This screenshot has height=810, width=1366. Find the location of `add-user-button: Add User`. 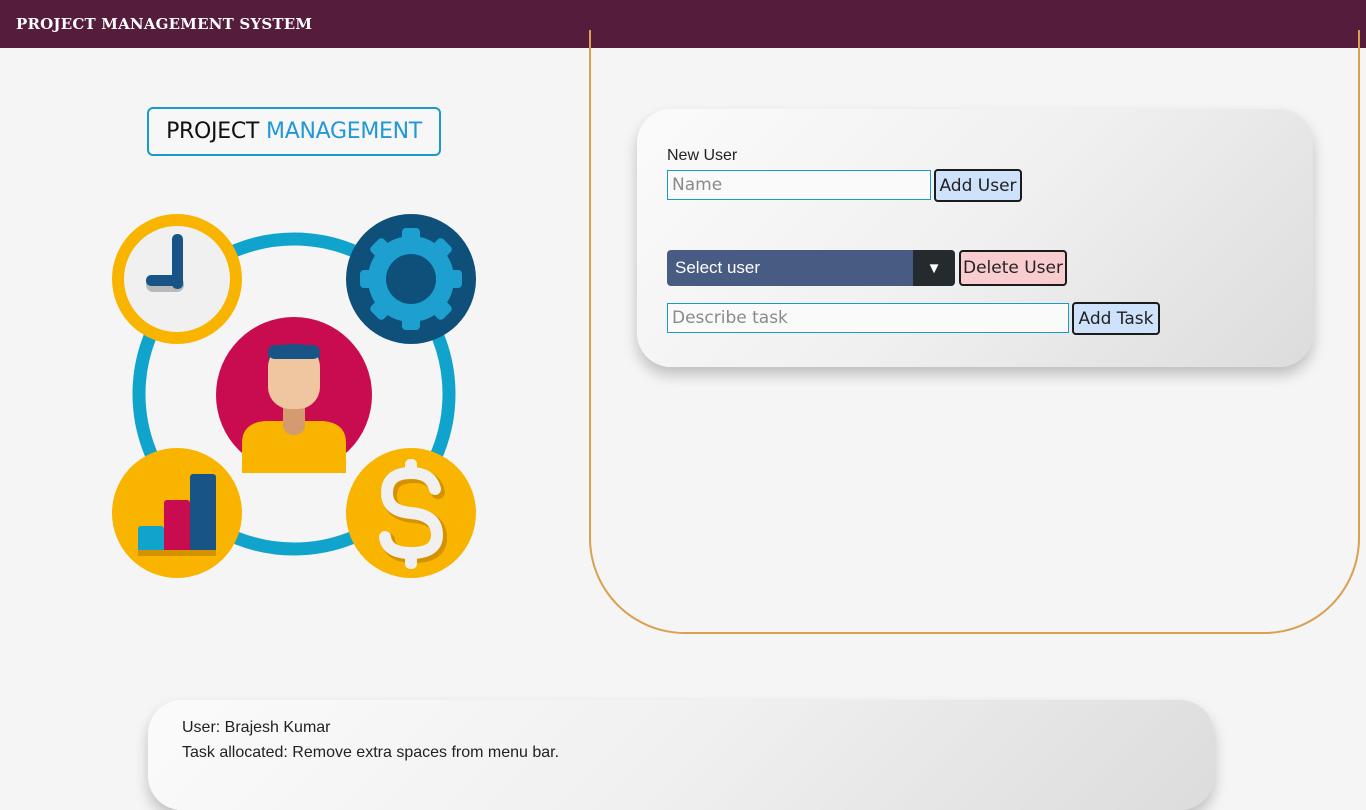

add-user-button: Add User is located at coordinates (978, 185).